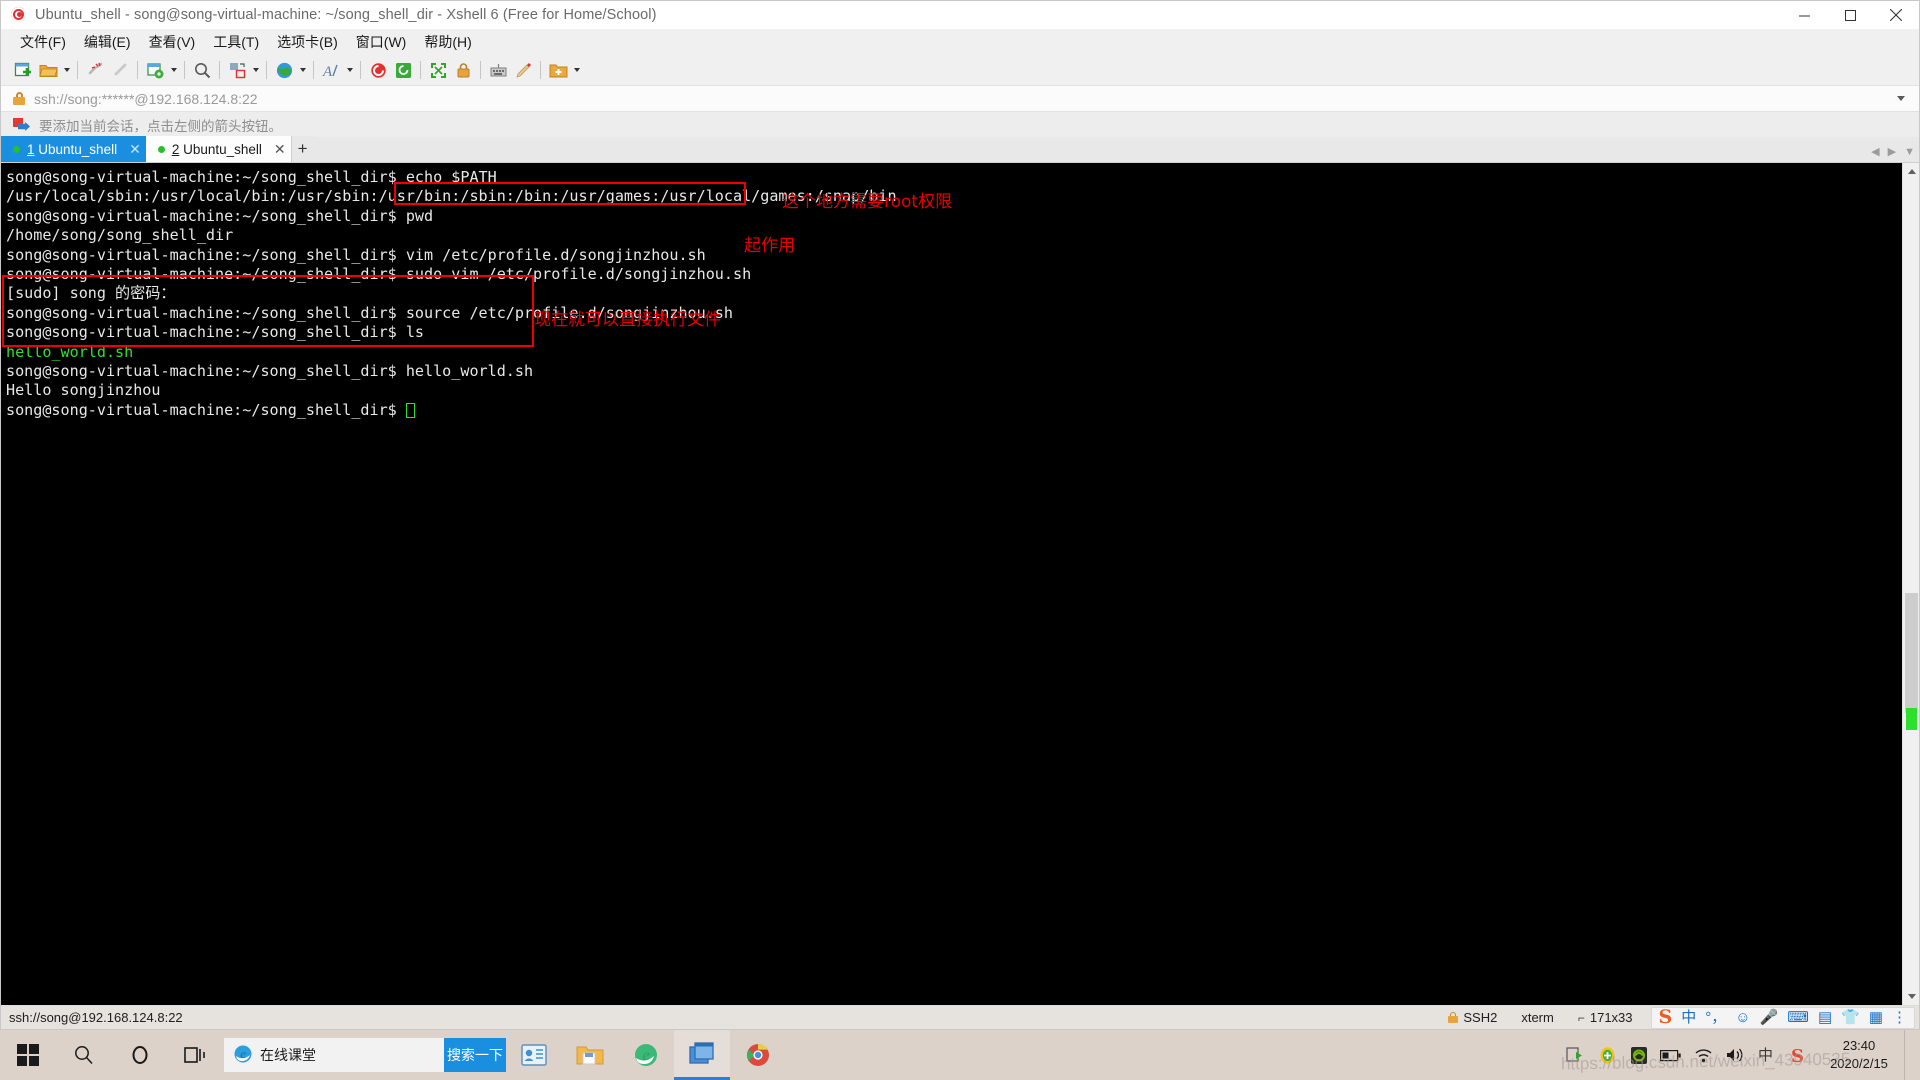 The image size is (1920, 1080). I want to click on open-folder-icon, so click(48, 70).